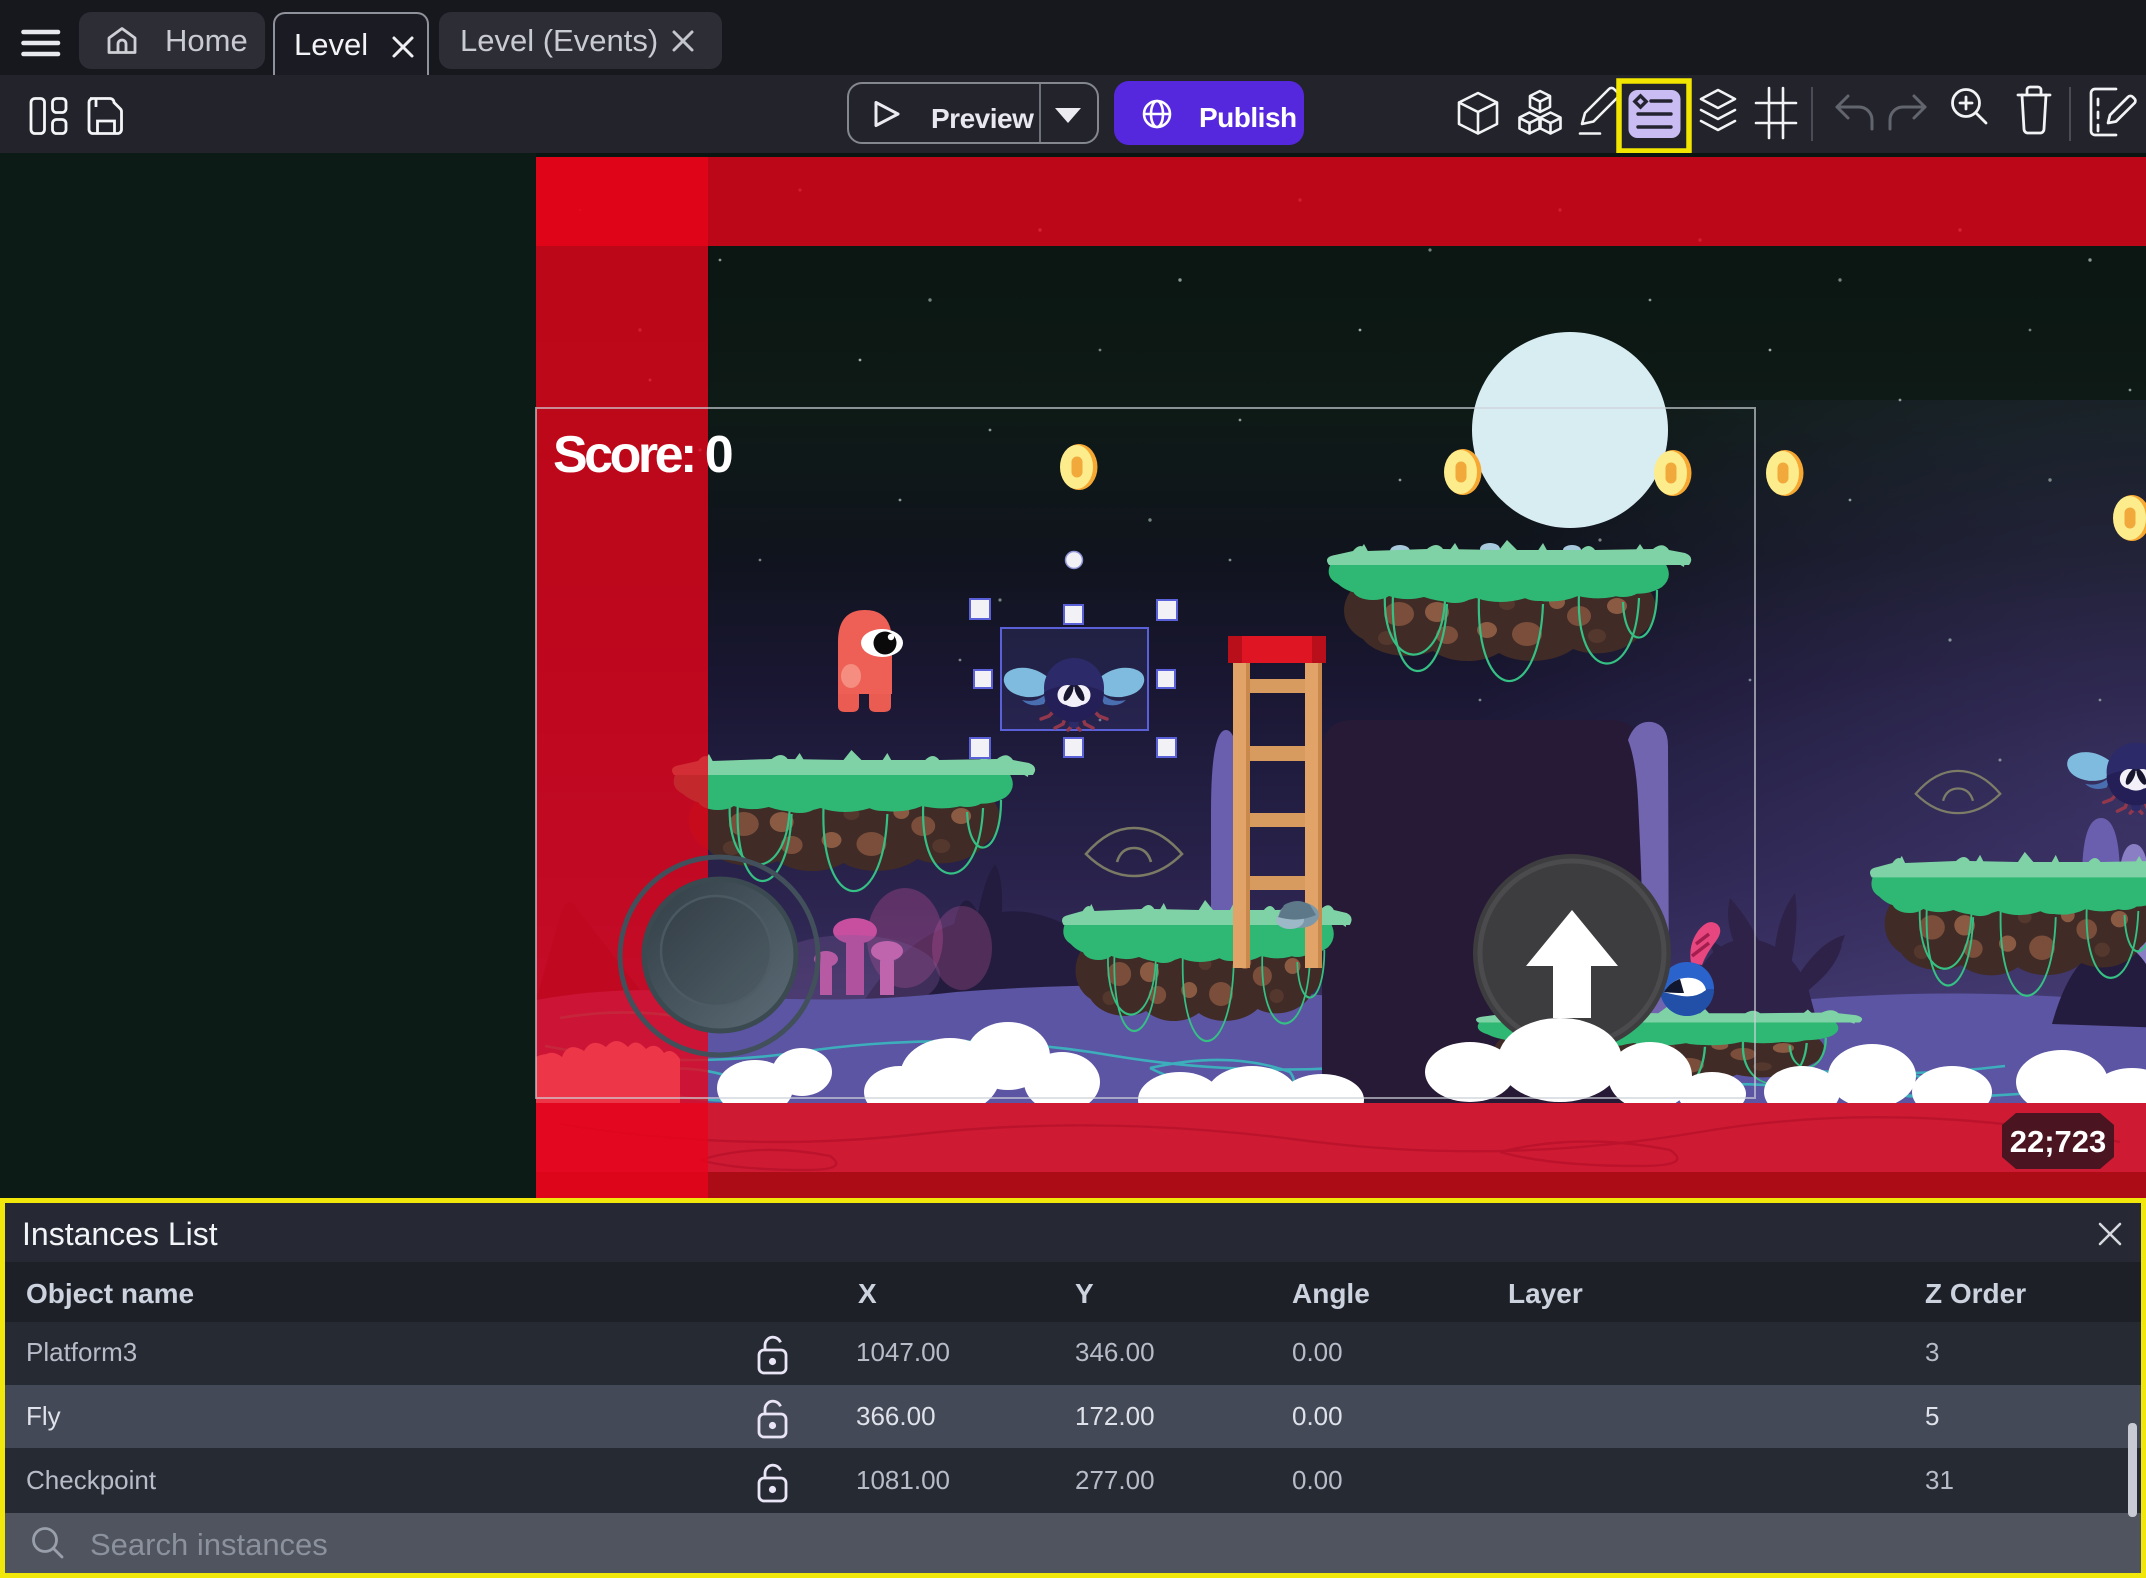  What do you see at coordinates (2058, 1141) in the screenshot?
I see `svg-text: 22;723` at bounding box center [2058, 1141].